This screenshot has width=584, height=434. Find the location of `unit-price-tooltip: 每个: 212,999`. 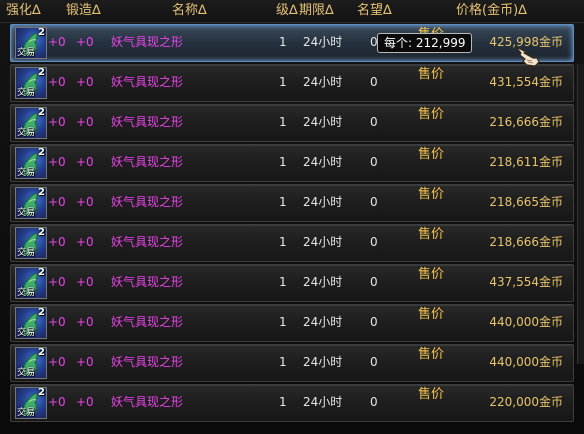

unit-price-tooltip: 每个: 212,999 is located at coordinates (425, 43).